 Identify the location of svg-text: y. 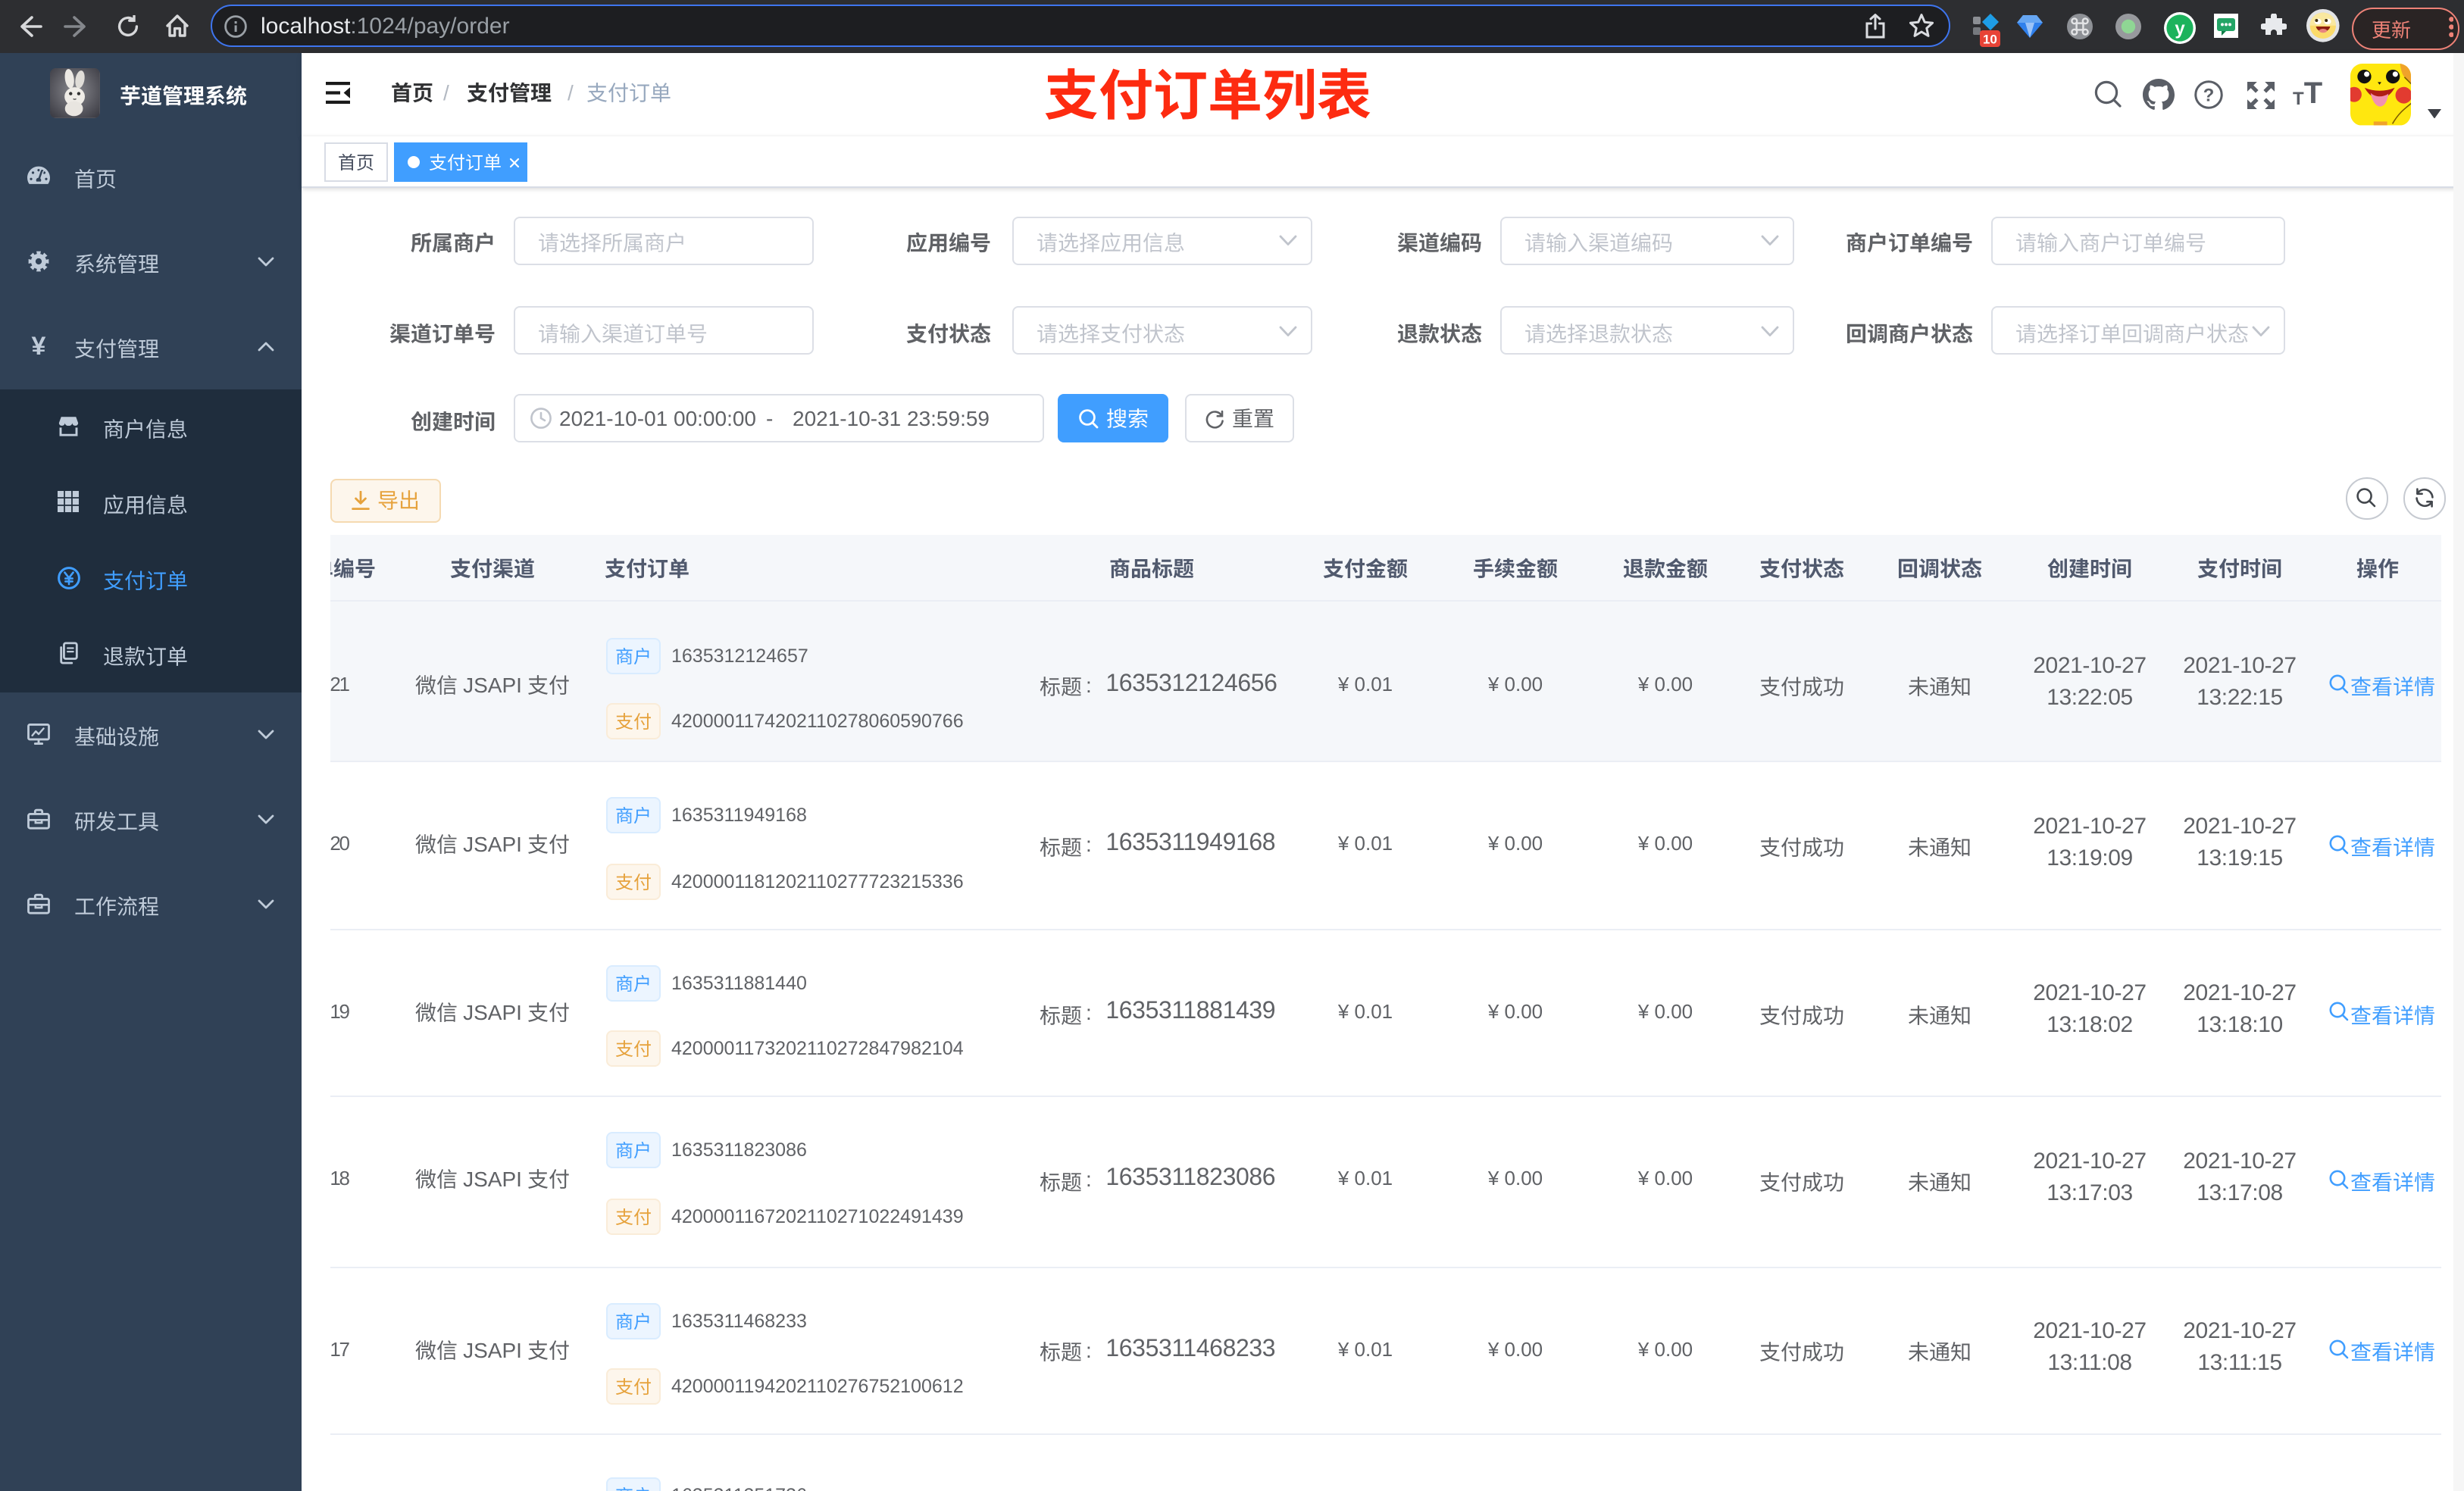
(2179, 28).